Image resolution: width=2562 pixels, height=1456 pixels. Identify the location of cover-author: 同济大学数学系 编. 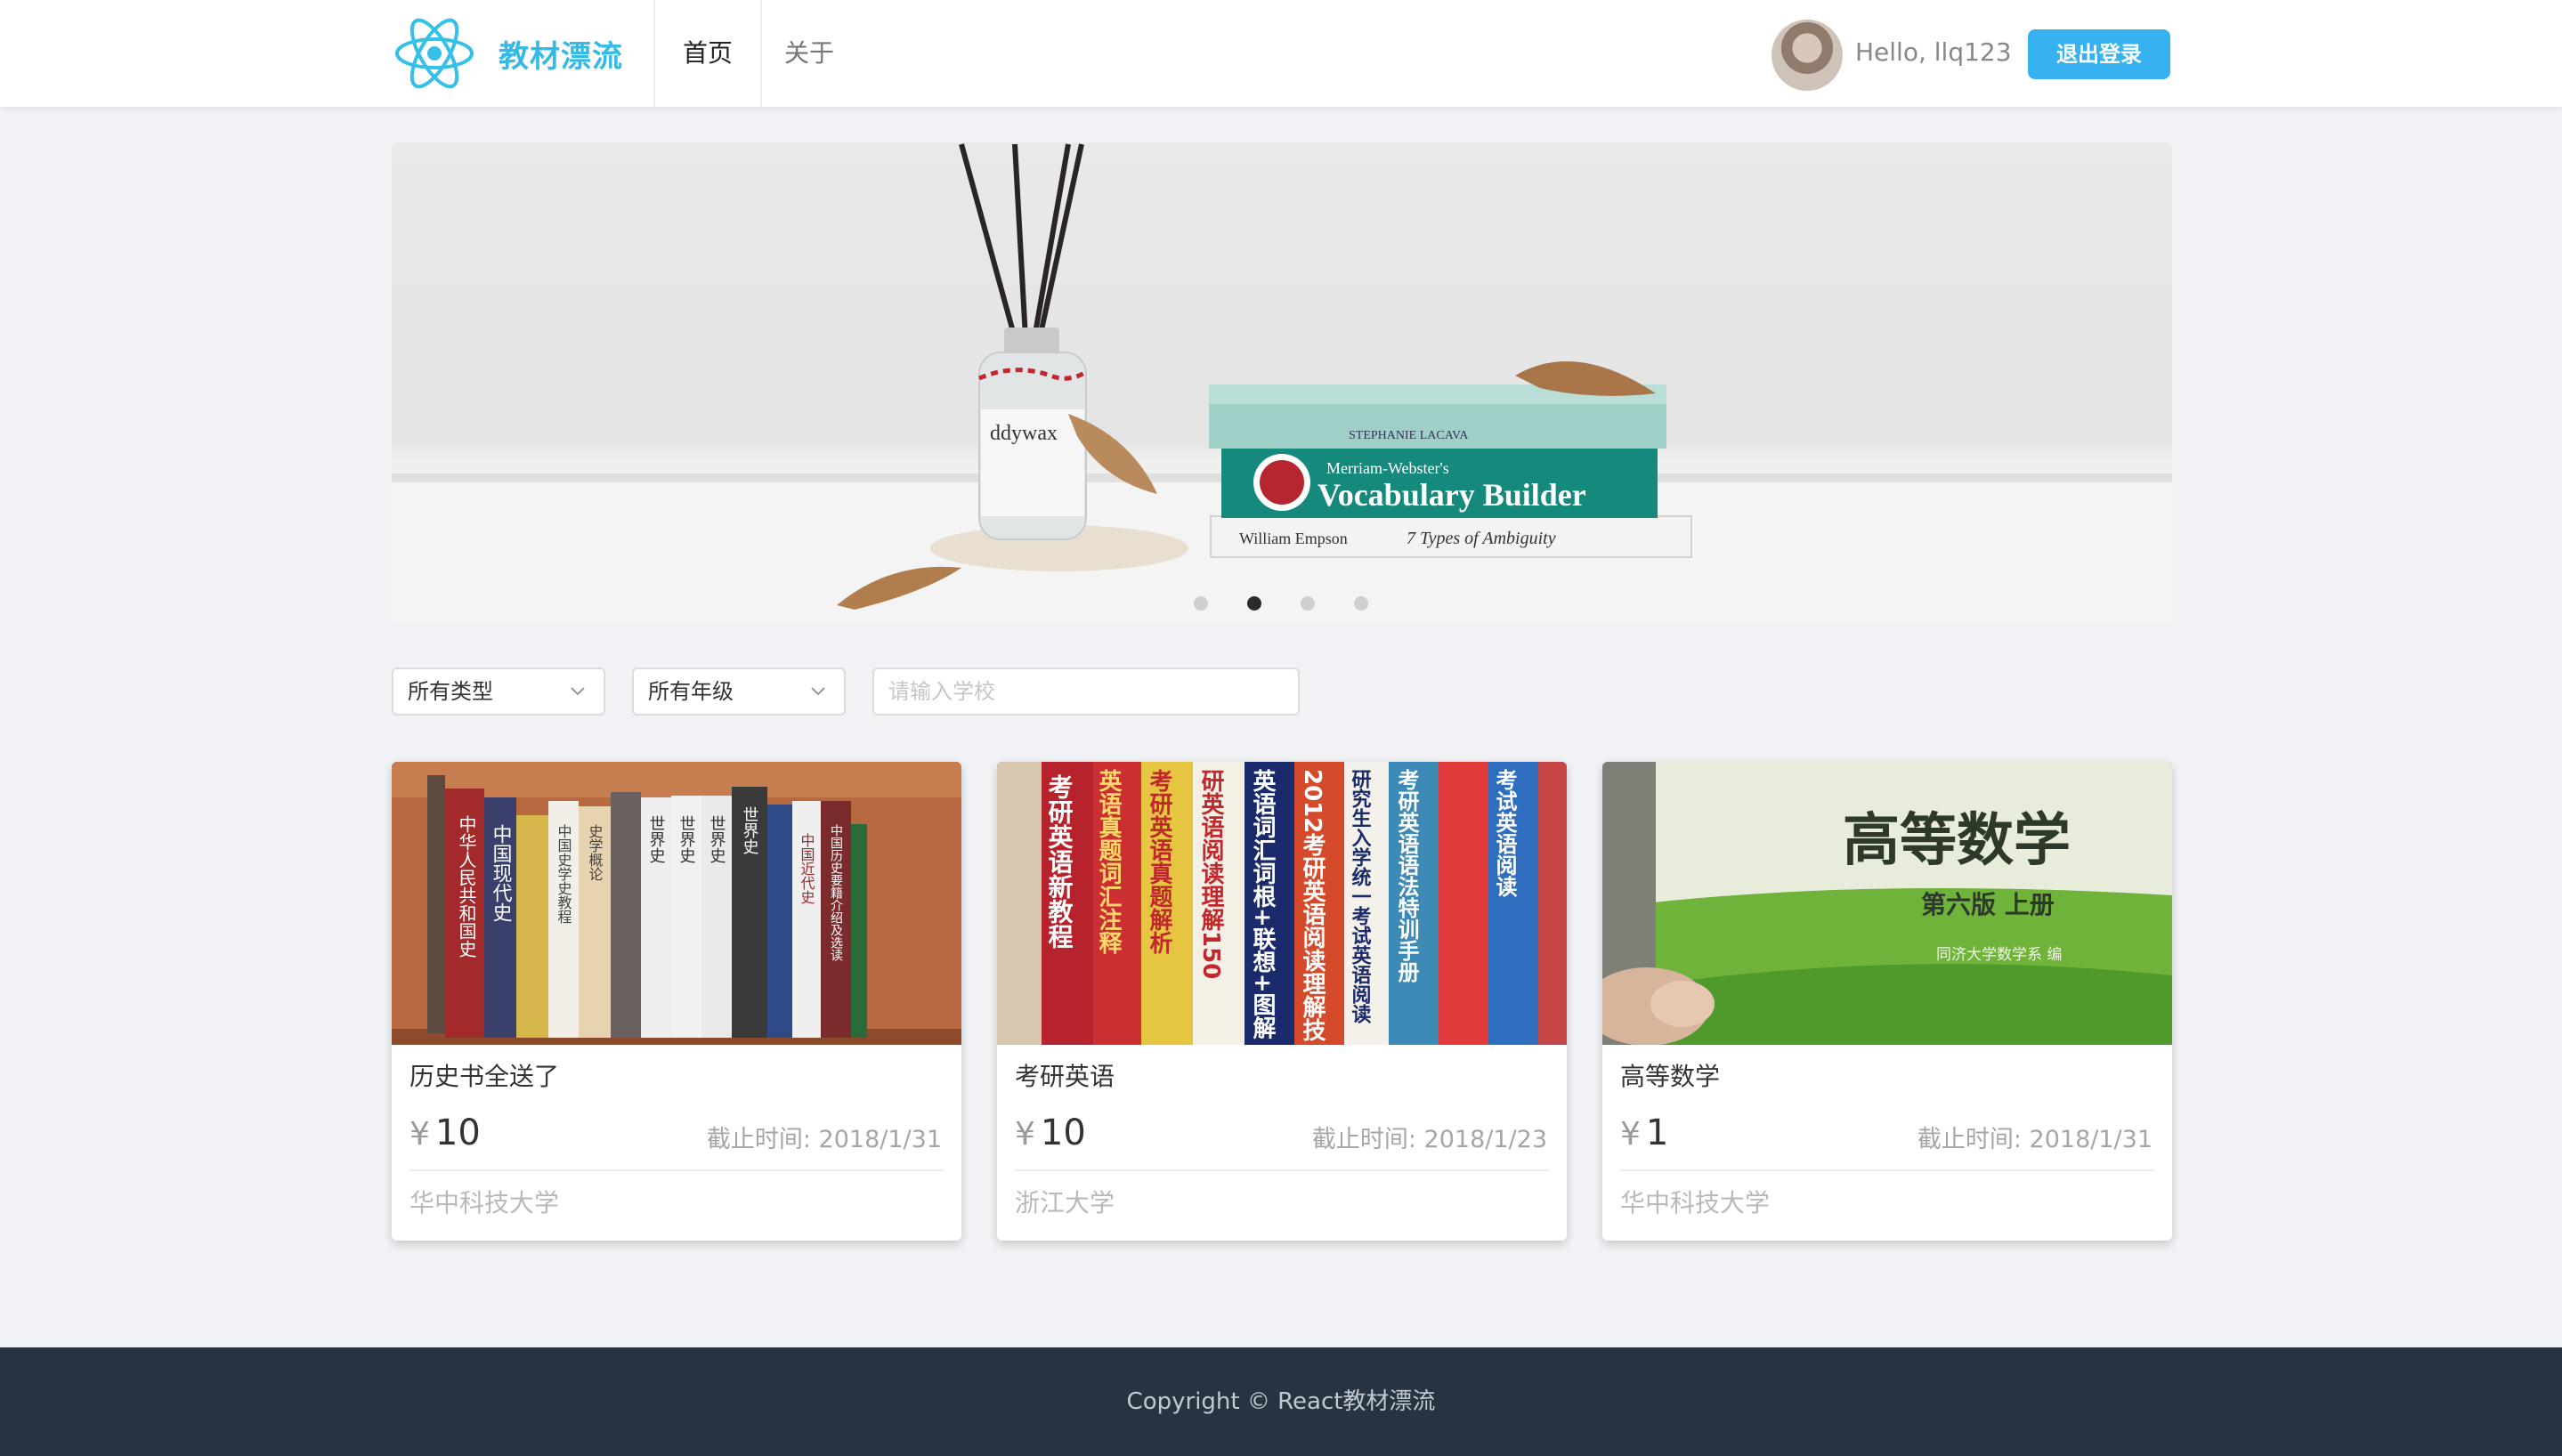
(1999, 955).